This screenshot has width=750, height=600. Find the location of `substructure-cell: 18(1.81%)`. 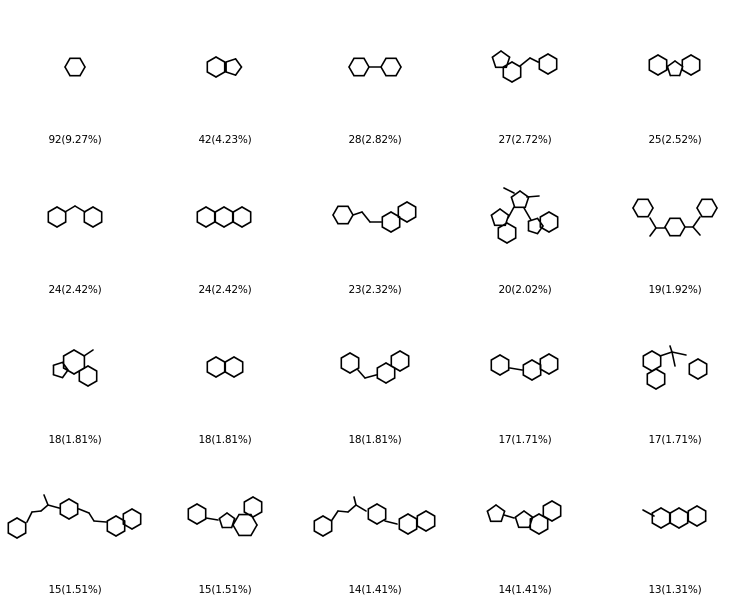

substructure-cell: 18(1.81%) is located at coordinates (375, 375).